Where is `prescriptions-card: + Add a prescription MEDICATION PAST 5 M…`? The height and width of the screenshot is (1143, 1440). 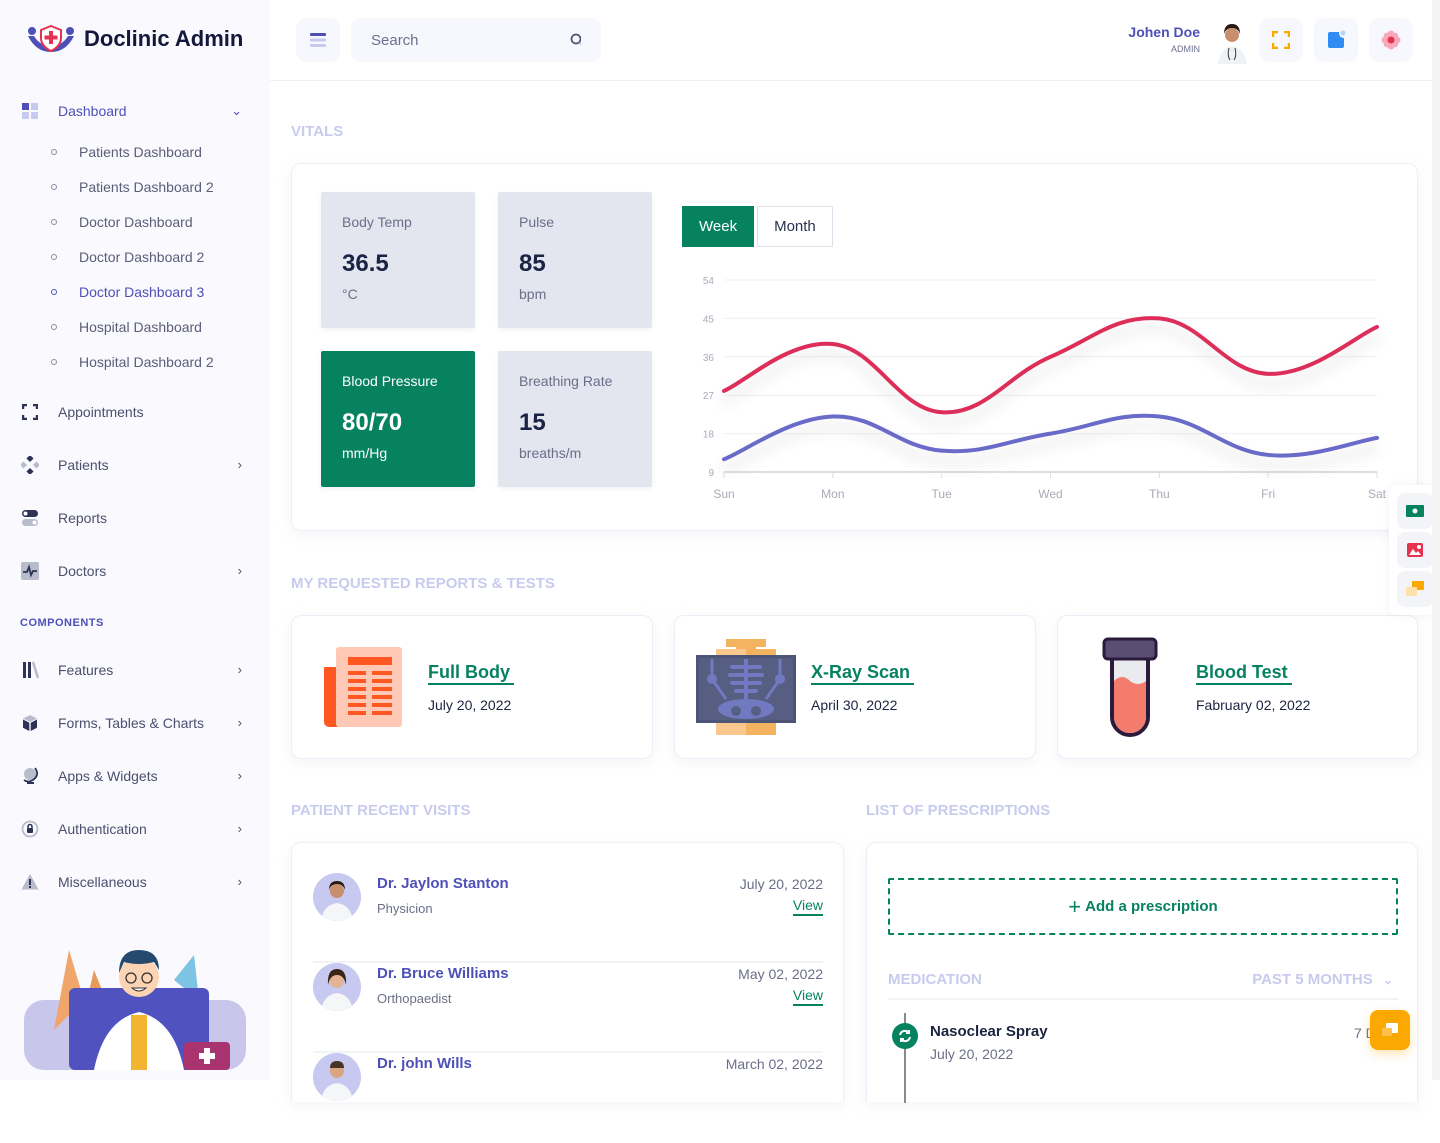 prescriptions-card: + Add a prescription MEDICATION PAST 5 M… is located at coordinates (1142, 972).